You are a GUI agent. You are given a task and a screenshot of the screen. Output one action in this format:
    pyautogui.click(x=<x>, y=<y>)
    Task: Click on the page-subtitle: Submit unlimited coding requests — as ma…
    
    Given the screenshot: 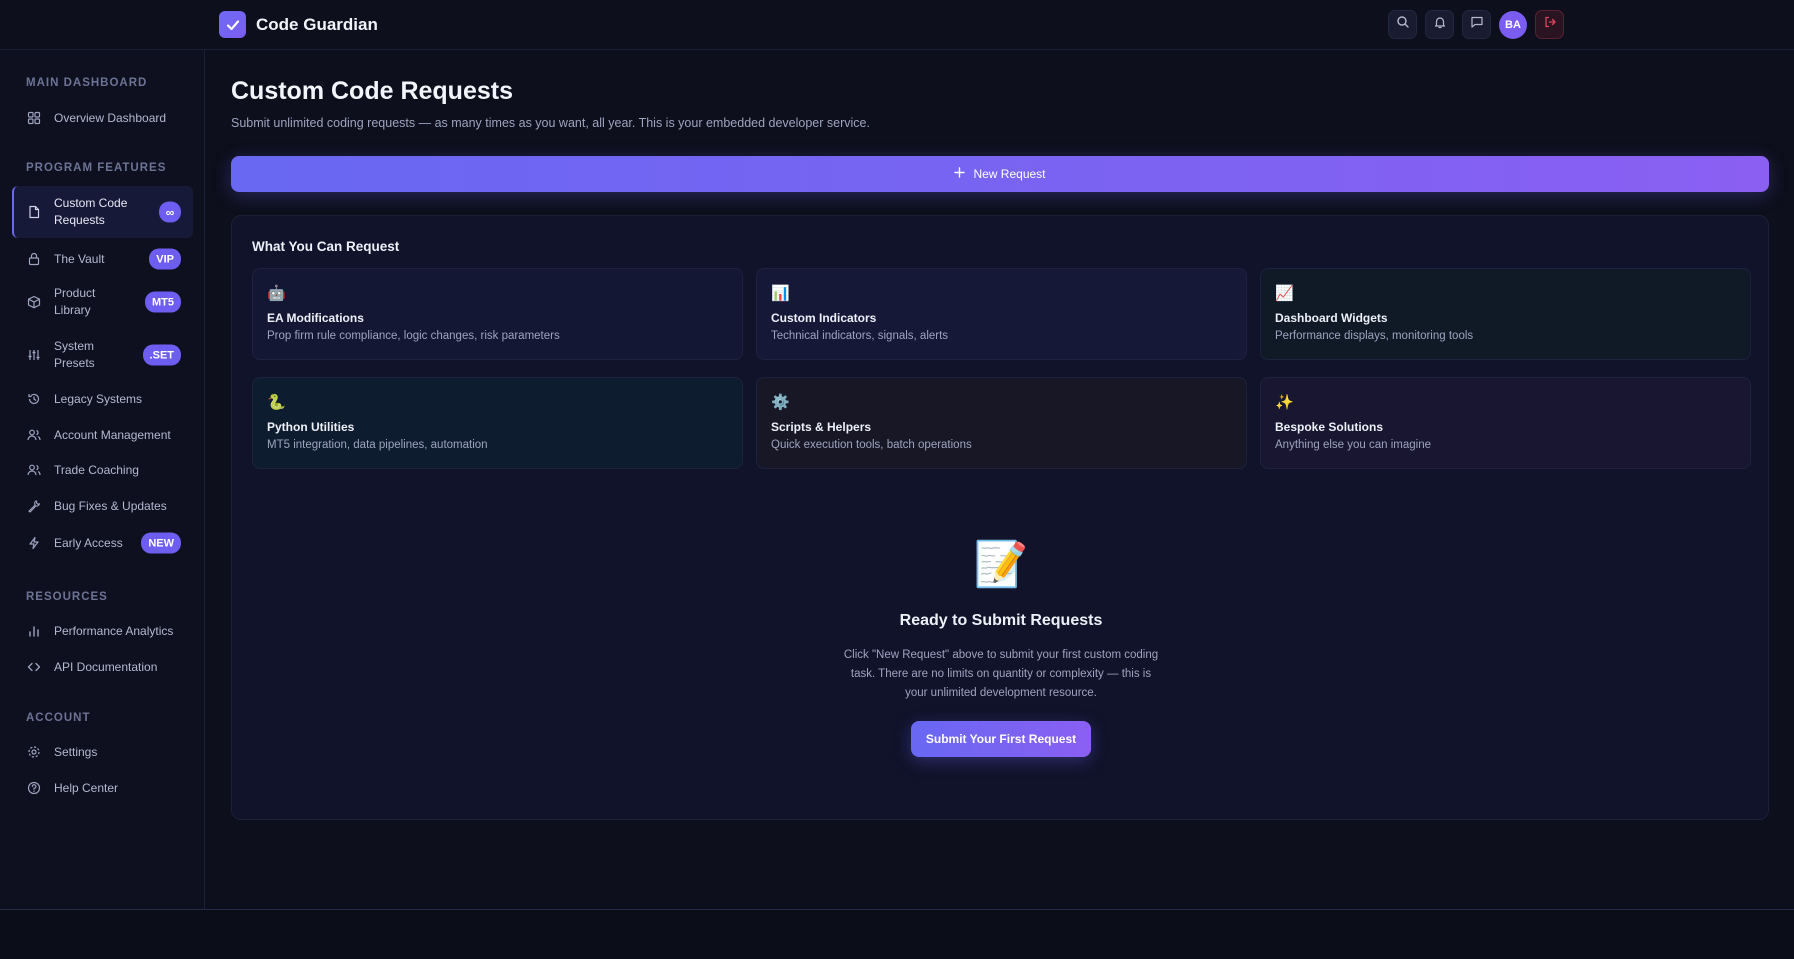 What is the action you would take?
    pyautogui.click(x=550, y=123)
    